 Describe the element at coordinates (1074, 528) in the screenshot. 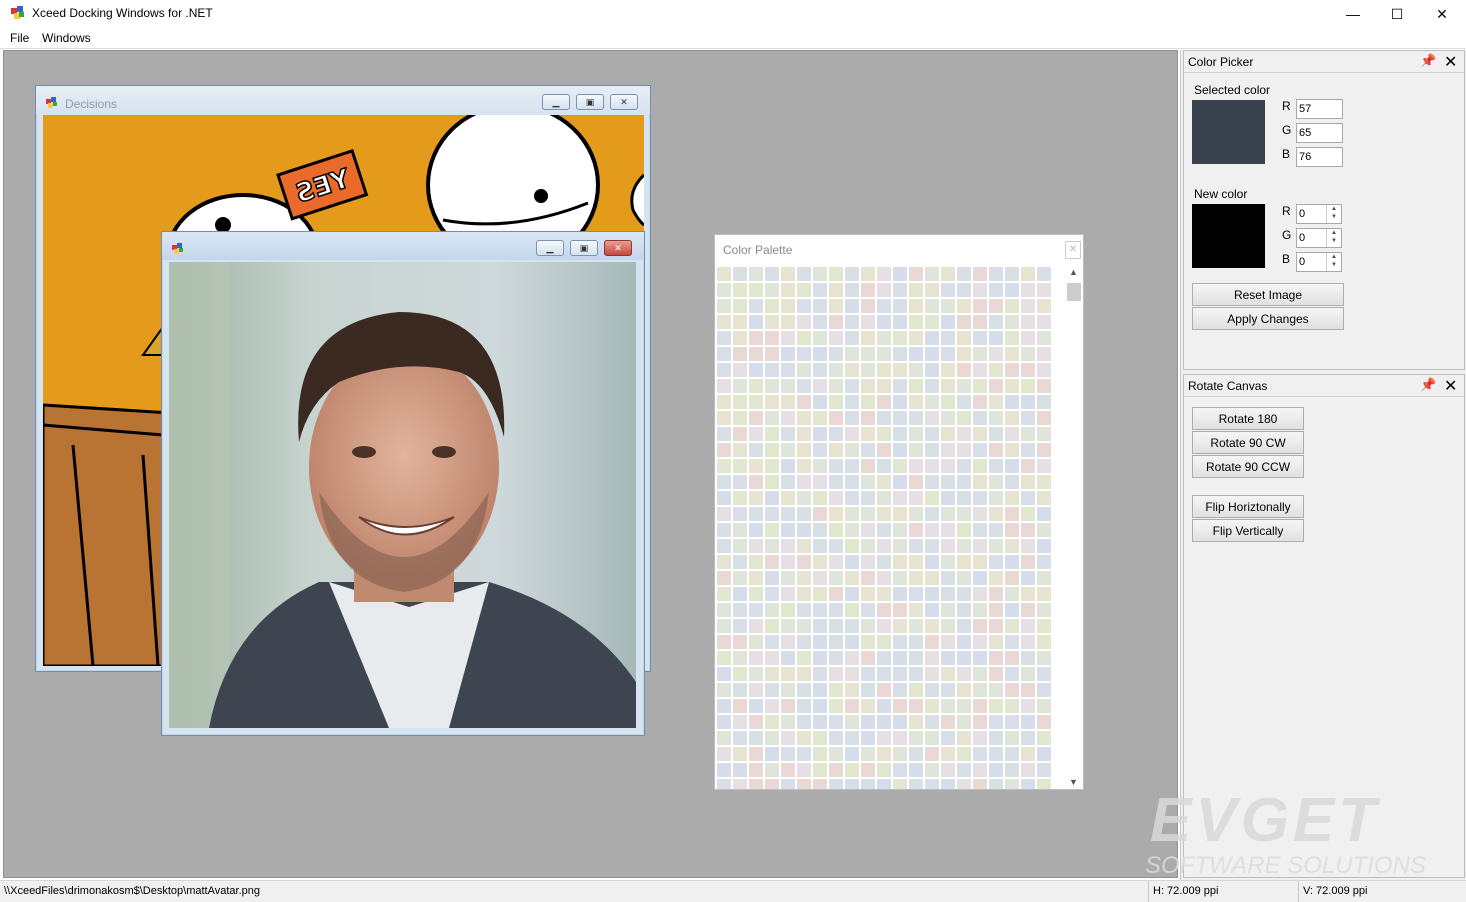

I see `vertical-scrollbar: ▲ ▼` at that location.